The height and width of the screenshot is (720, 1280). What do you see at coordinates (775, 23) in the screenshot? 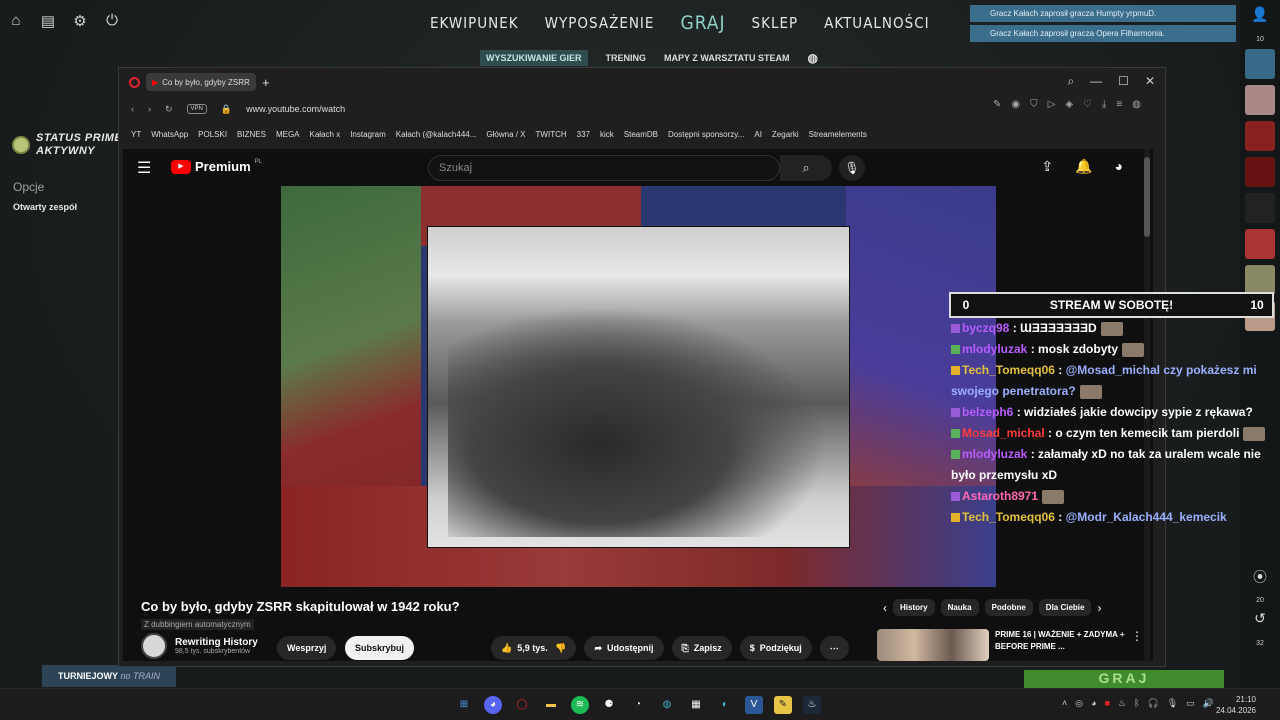
I see `nav-sklep: SKLEP` at bounding box center [775, 23].